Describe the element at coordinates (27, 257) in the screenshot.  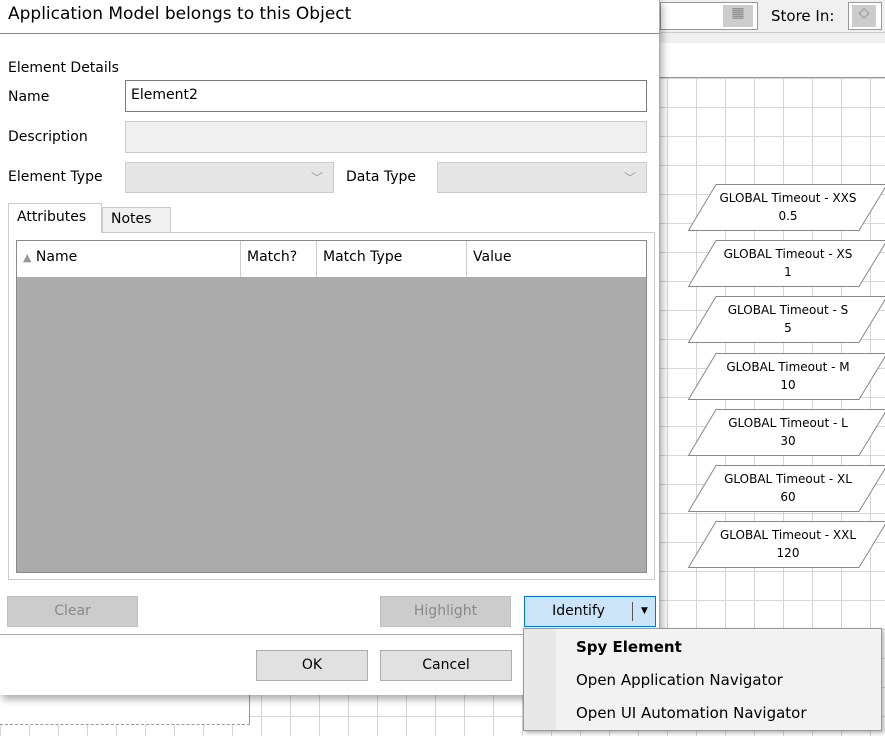
I see `sort-ascending-icon: ▲` at that location.